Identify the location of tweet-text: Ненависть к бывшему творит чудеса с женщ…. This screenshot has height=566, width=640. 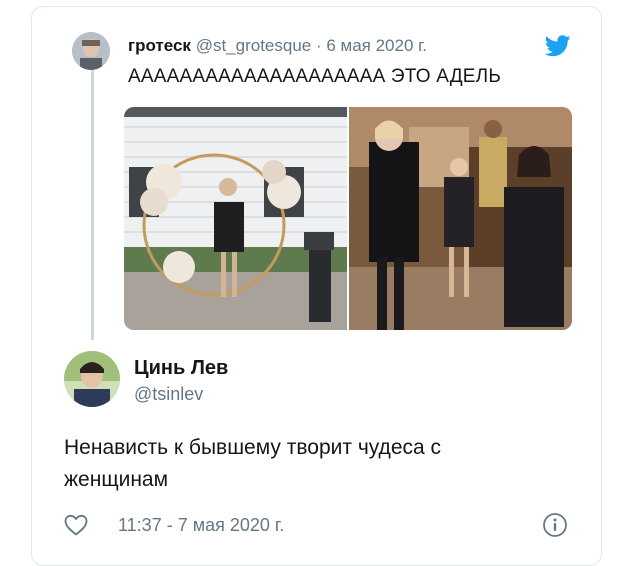
(314, 464).